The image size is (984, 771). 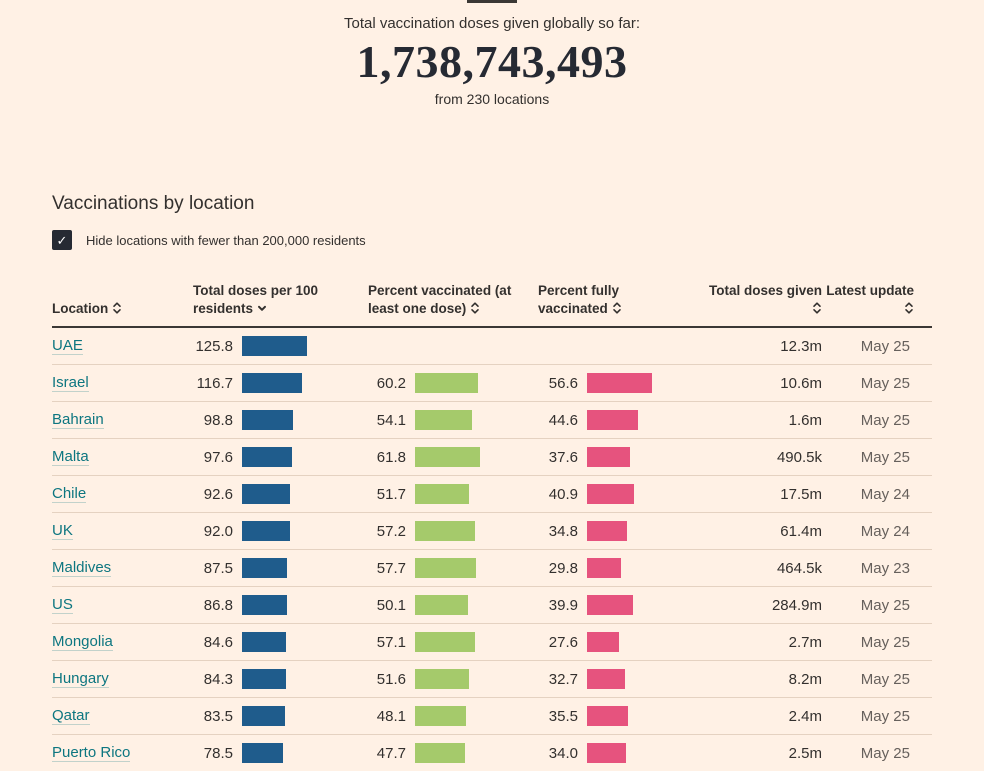 I want to click on doses-per-100-value: 97.6, so click(x=218, y=457).